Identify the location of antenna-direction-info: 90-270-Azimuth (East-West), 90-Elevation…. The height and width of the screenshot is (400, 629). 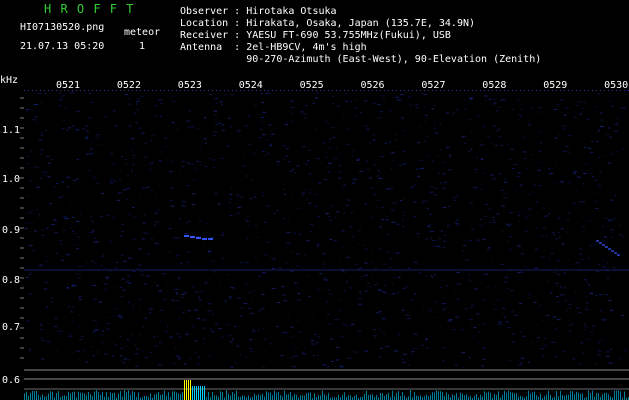
(361, 59).